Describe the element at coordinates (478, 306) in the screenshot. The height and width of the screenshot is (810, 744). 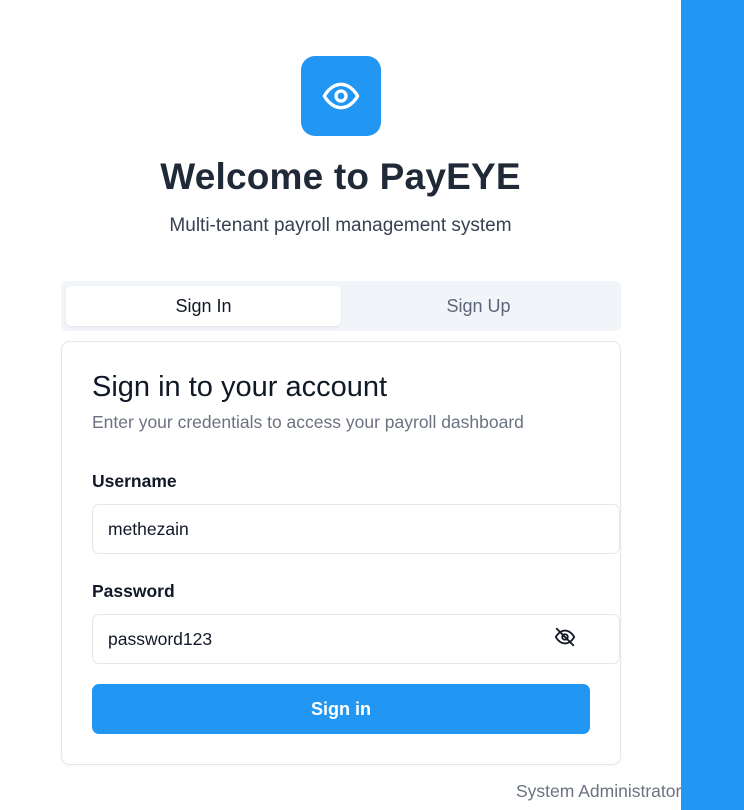
I see `tab-sign-up: Sign Up` at that location.